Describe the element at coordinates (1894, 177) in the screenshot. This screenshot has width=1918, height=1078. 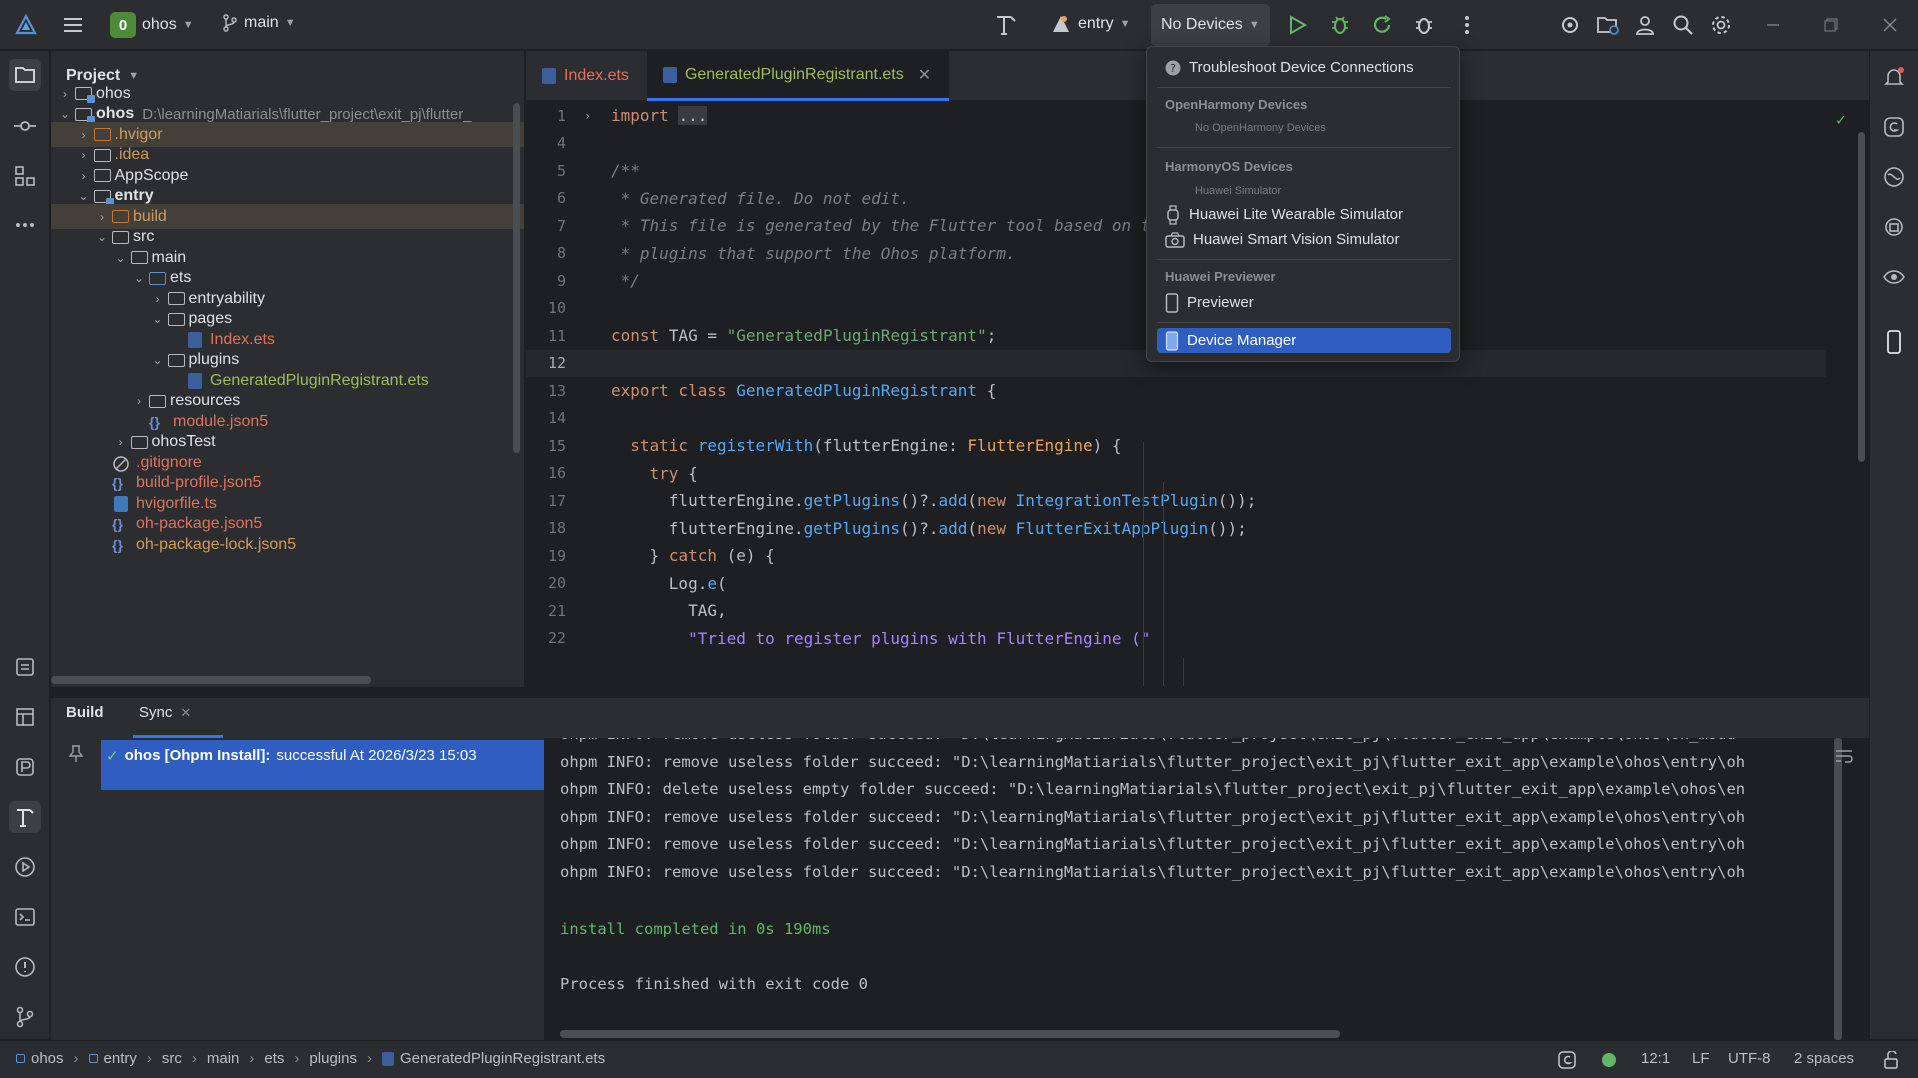
I see `ai-assistant-icon` at that location.